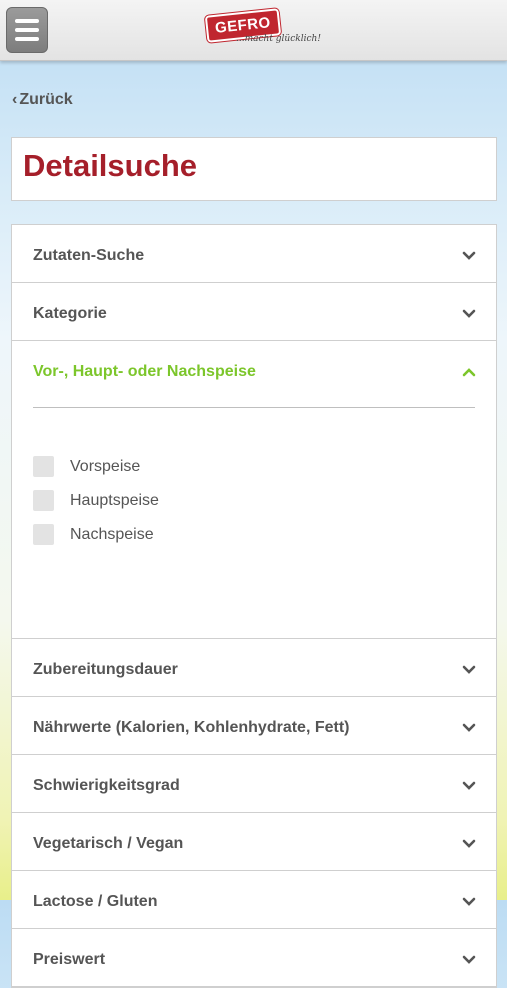  What do you see at coordinates (110, 165) in the screenshot?
I see `page-title: Detailsuche` at bounding box center [110, 165].